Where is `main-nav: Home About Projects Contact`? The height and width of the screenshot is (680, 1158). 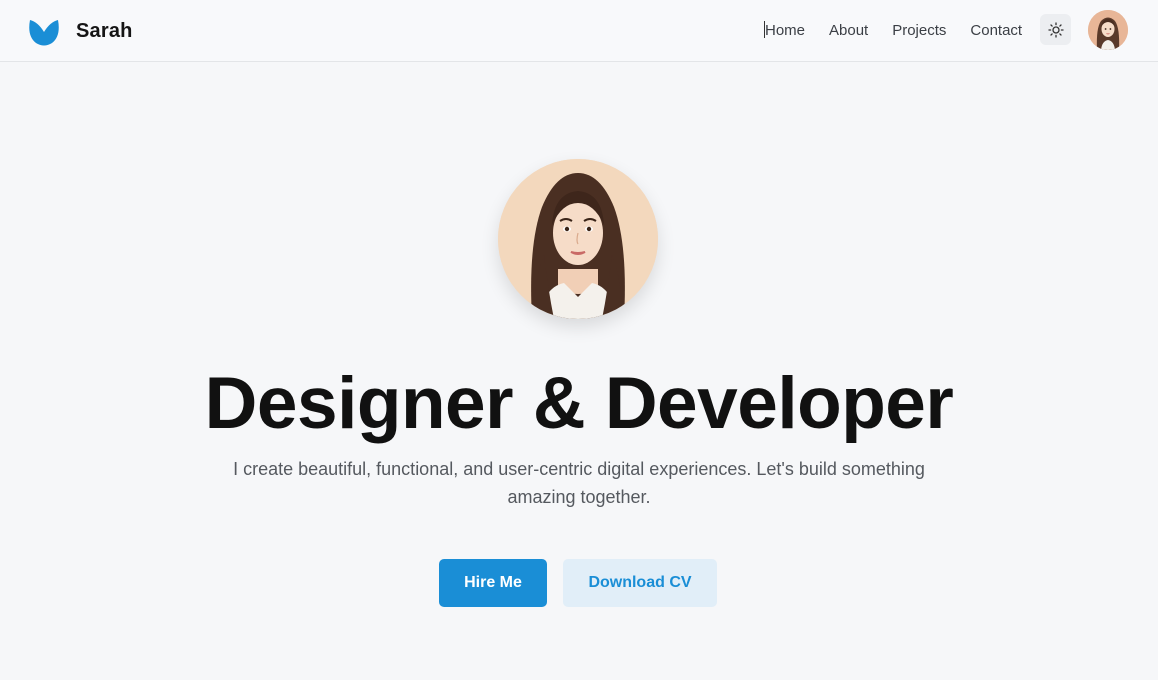 main-nav: Home About Projects Contact is located at coordinates (893, 30).